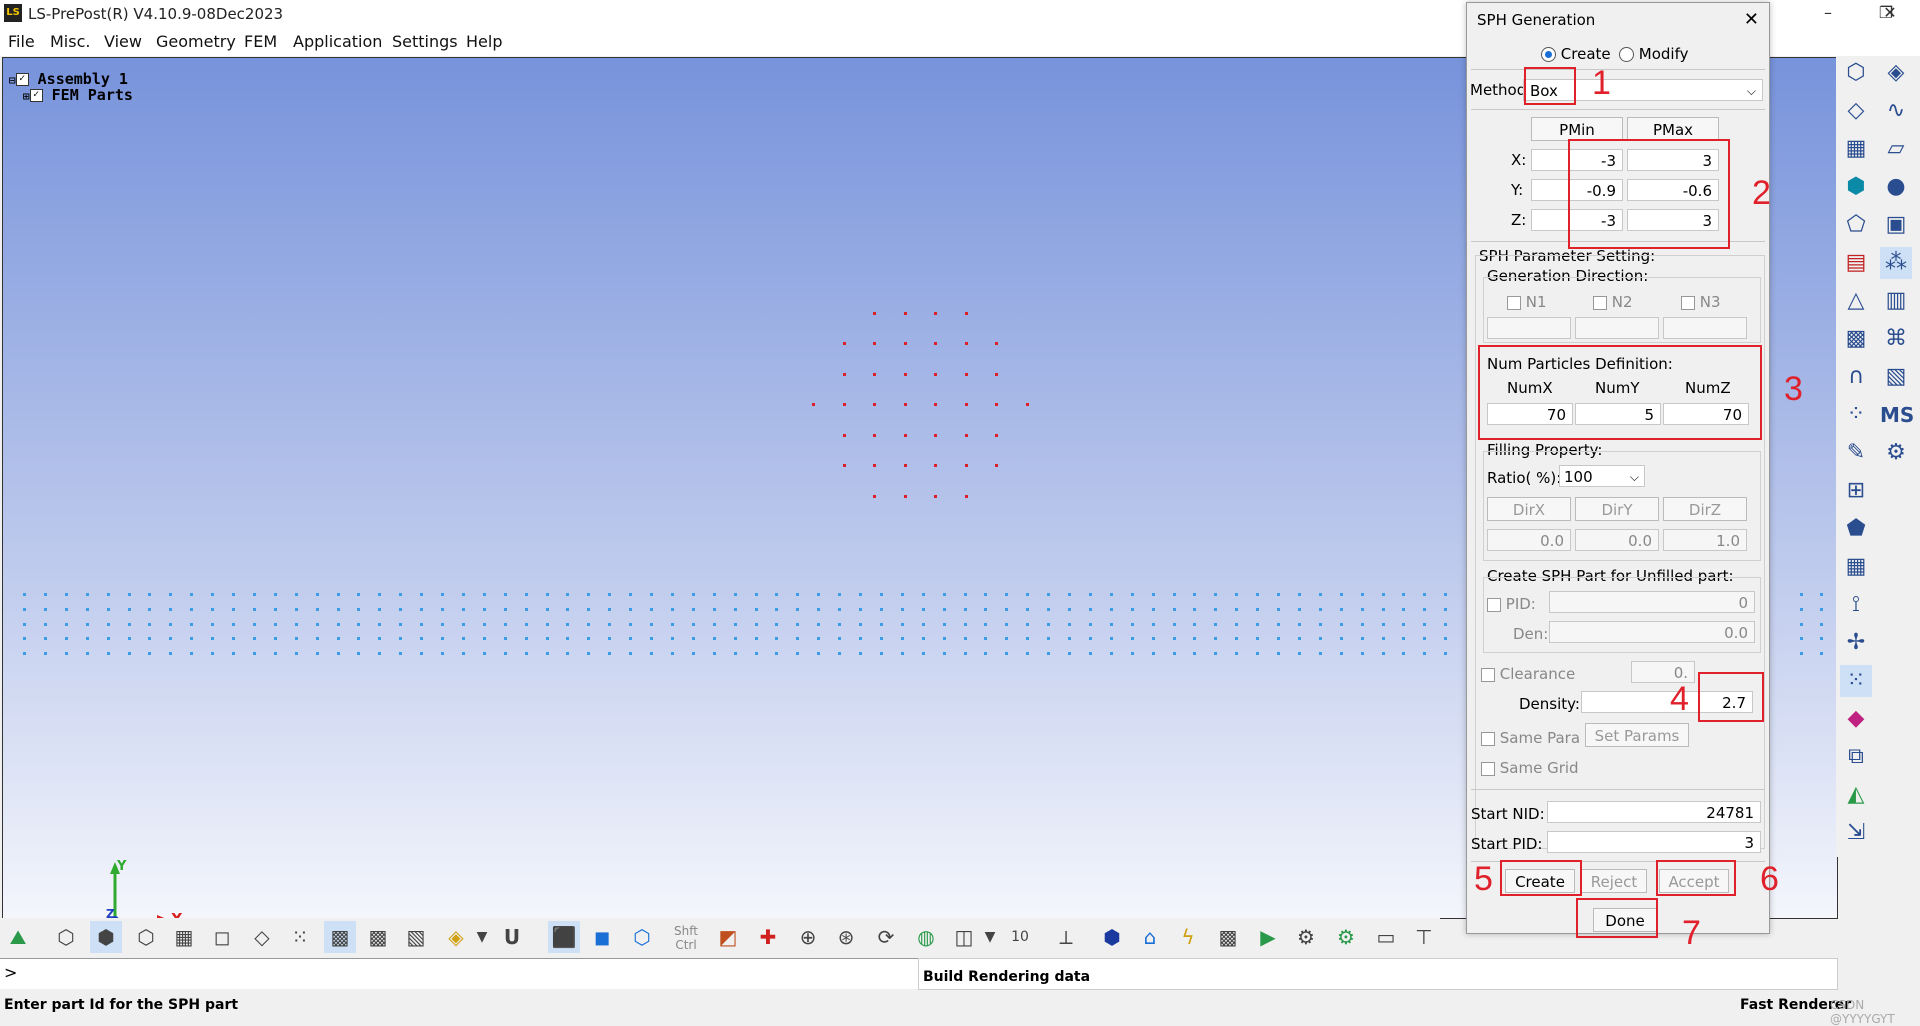  I want to click on assembly-checkbox-icon: ✓, so click(22, 79).